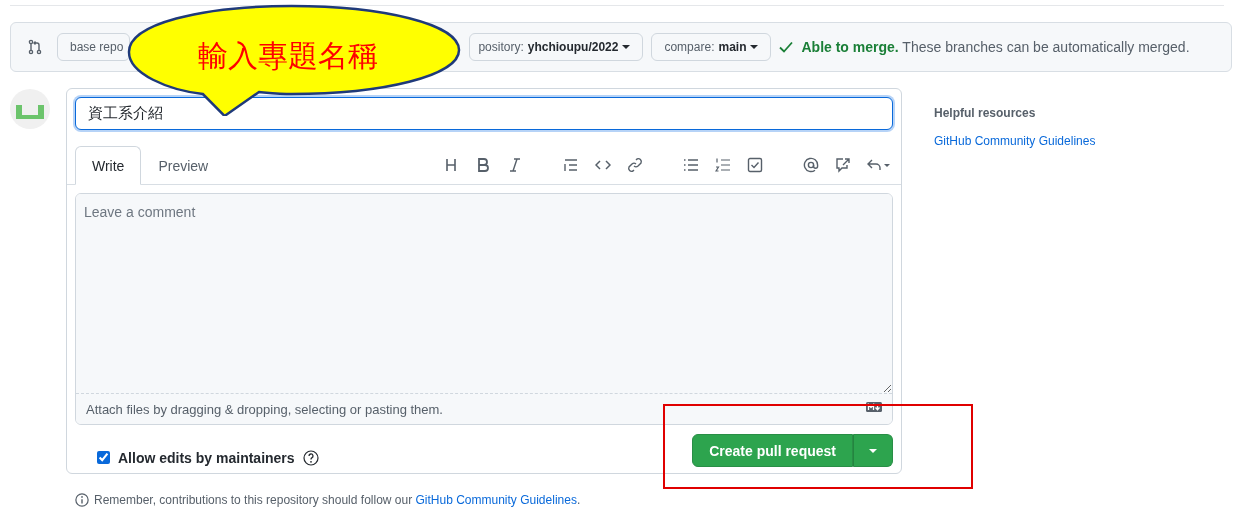 The image size is (1234, 509). What do you see at coordinates (94, 47) in the screenshot?
I see `base-repository-button: base repo` at bounding box center [94, 47].